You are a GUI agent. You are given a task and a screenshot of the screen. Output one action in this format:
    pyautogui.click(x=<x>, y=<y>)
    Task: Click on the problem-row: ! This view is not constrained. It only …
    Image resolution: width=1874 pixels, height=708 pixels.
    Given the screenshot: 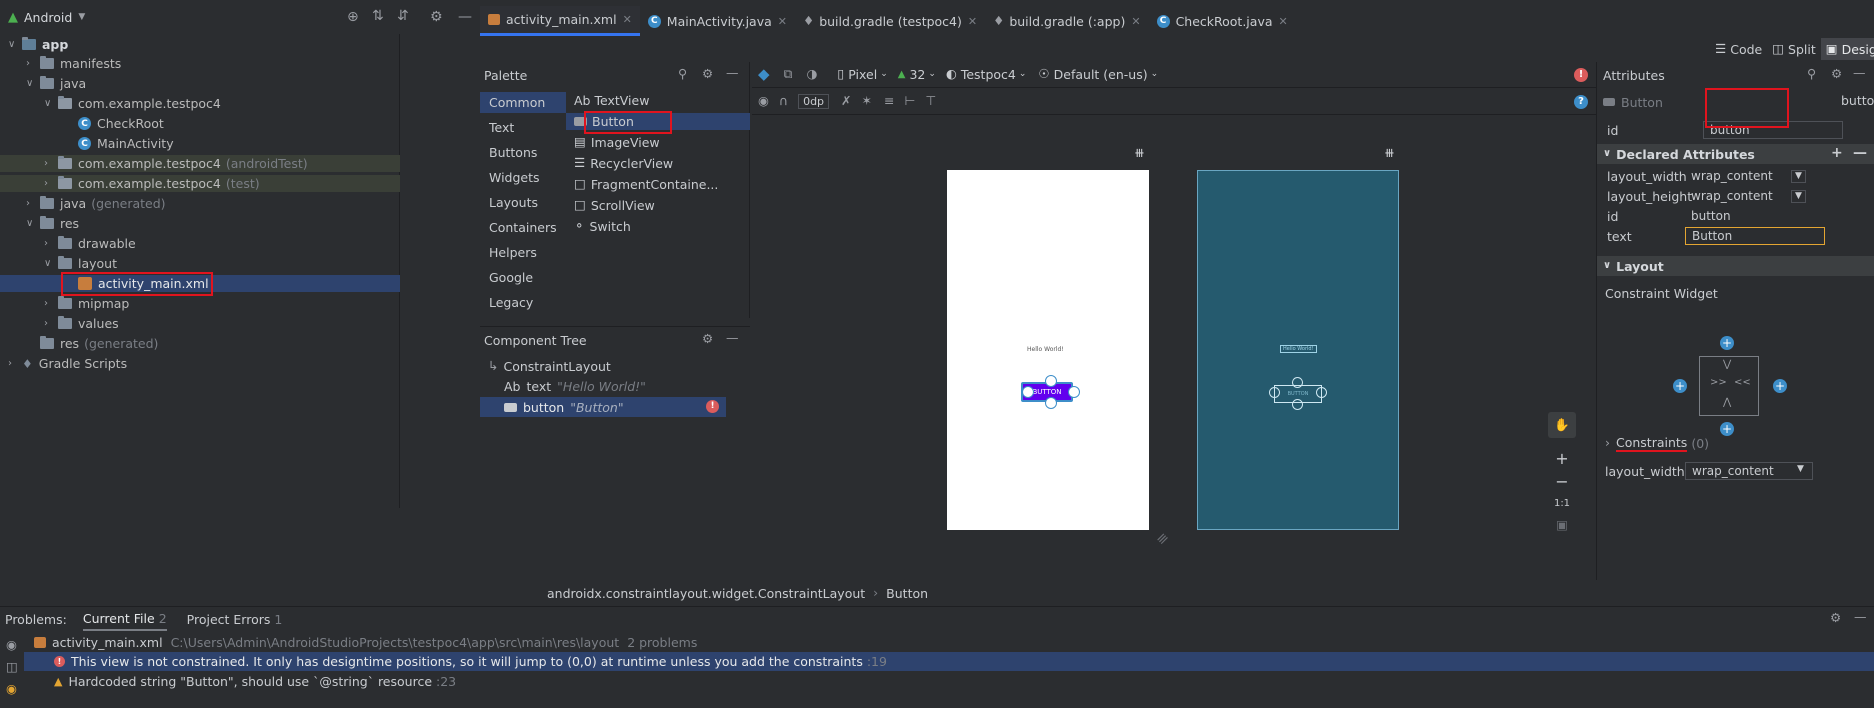 What is the action you would take?
    pyautogui.click(x=949, y=661)
    